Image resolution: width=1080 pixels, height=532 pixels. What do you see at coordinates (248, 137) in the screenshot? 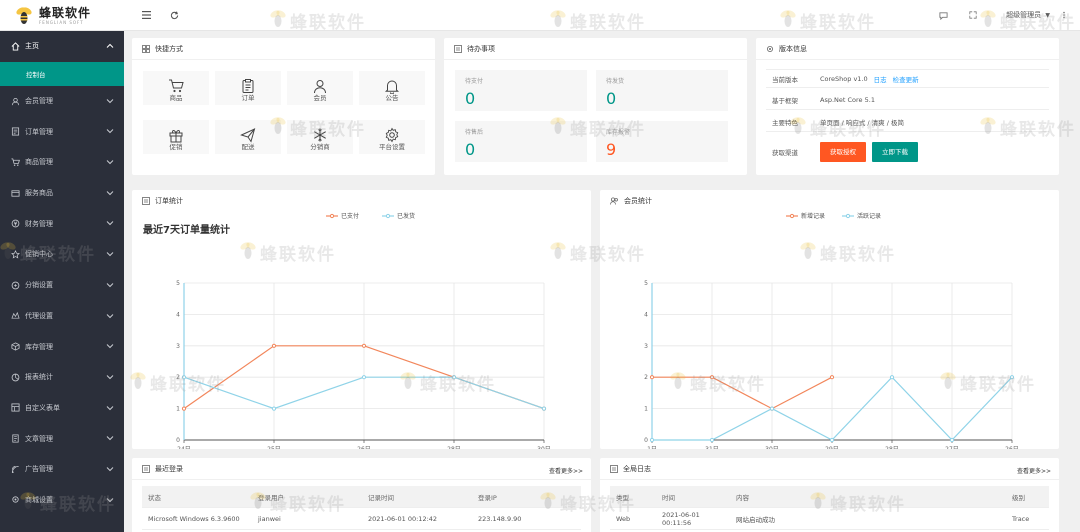
I see `shortcut-paper-plane: 配送` at bounding box center [248, 137].